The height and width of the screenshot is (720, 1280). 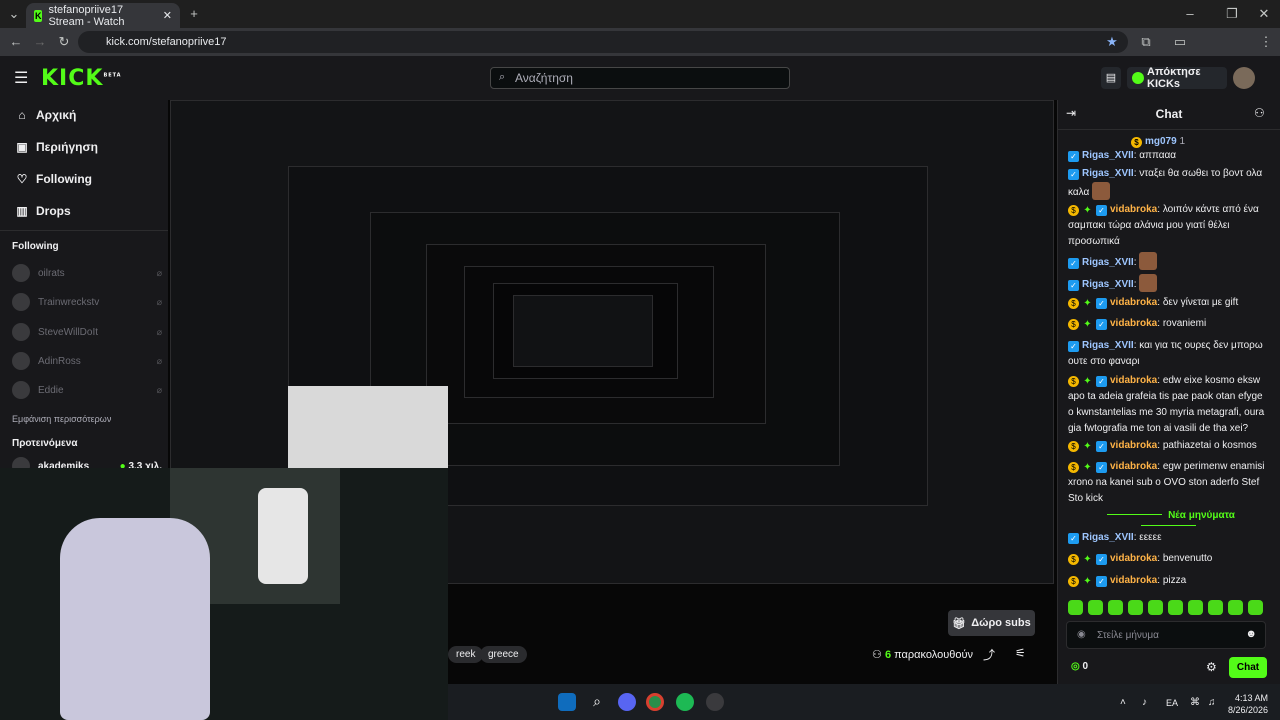 What do you see at coordinates (1158, 142) in the screenshot?
I see `pinned-gifter: $ mg079 1` at bounding box center [1158, 142].